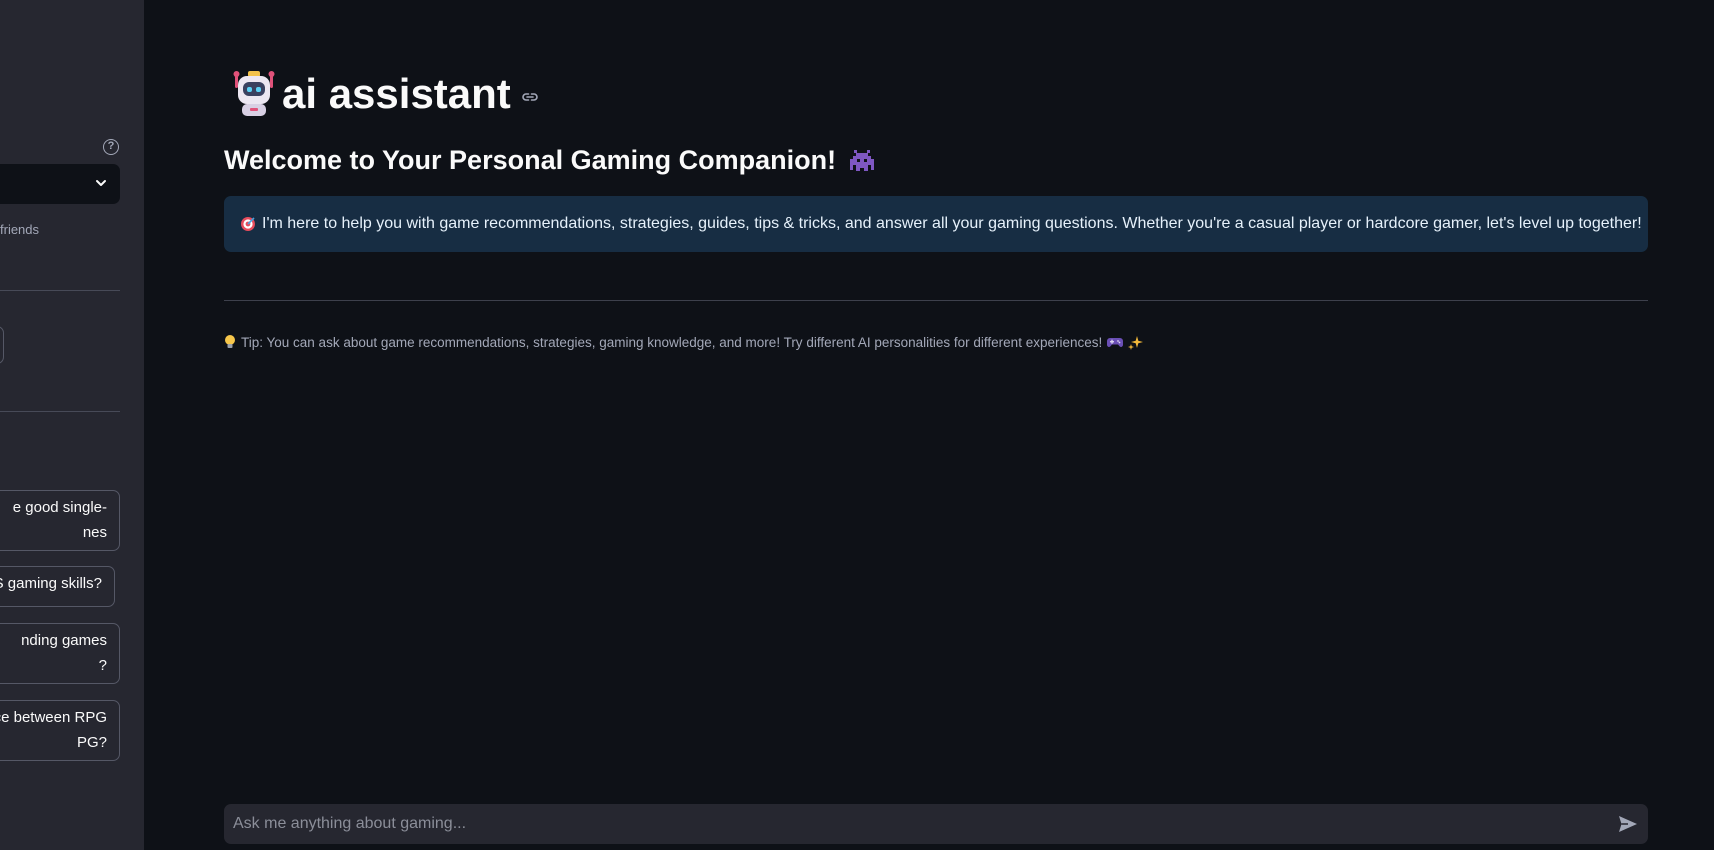 This screenshot has width=1714, height=850. What do you see at coordinates (2, 345) in the screenshot?
I see `sidebar-button` at bounding box center [2, 345].